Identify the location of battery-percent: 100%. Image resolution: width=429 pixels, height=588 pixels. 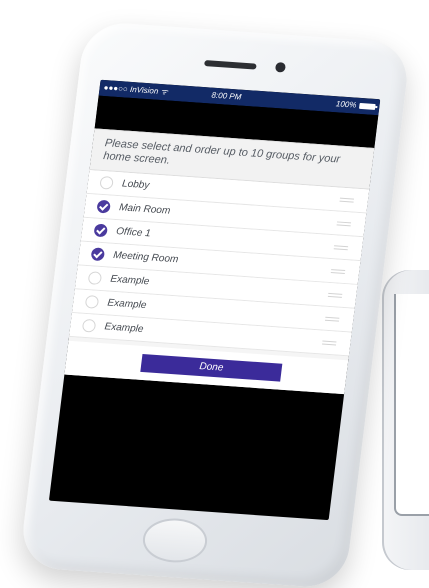
(346, 104).